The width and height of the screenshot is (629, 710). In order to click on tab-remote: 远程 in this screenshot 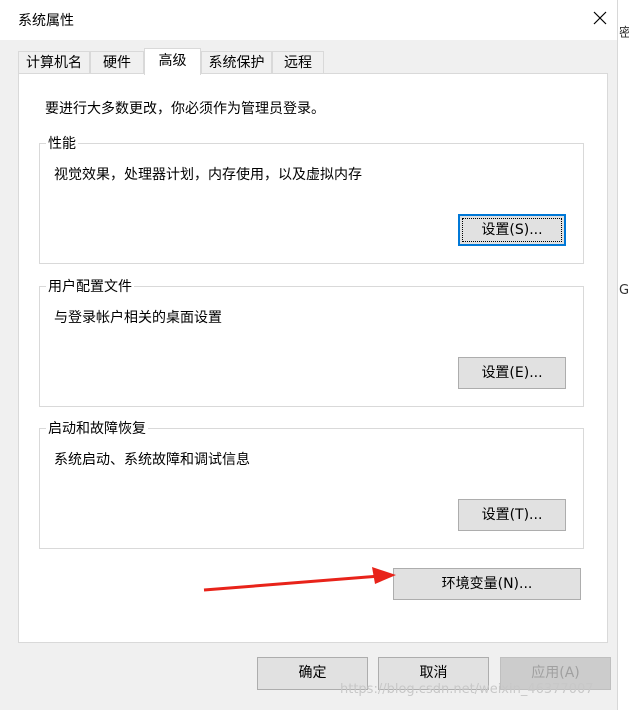, I will do `click(298, 62)`.